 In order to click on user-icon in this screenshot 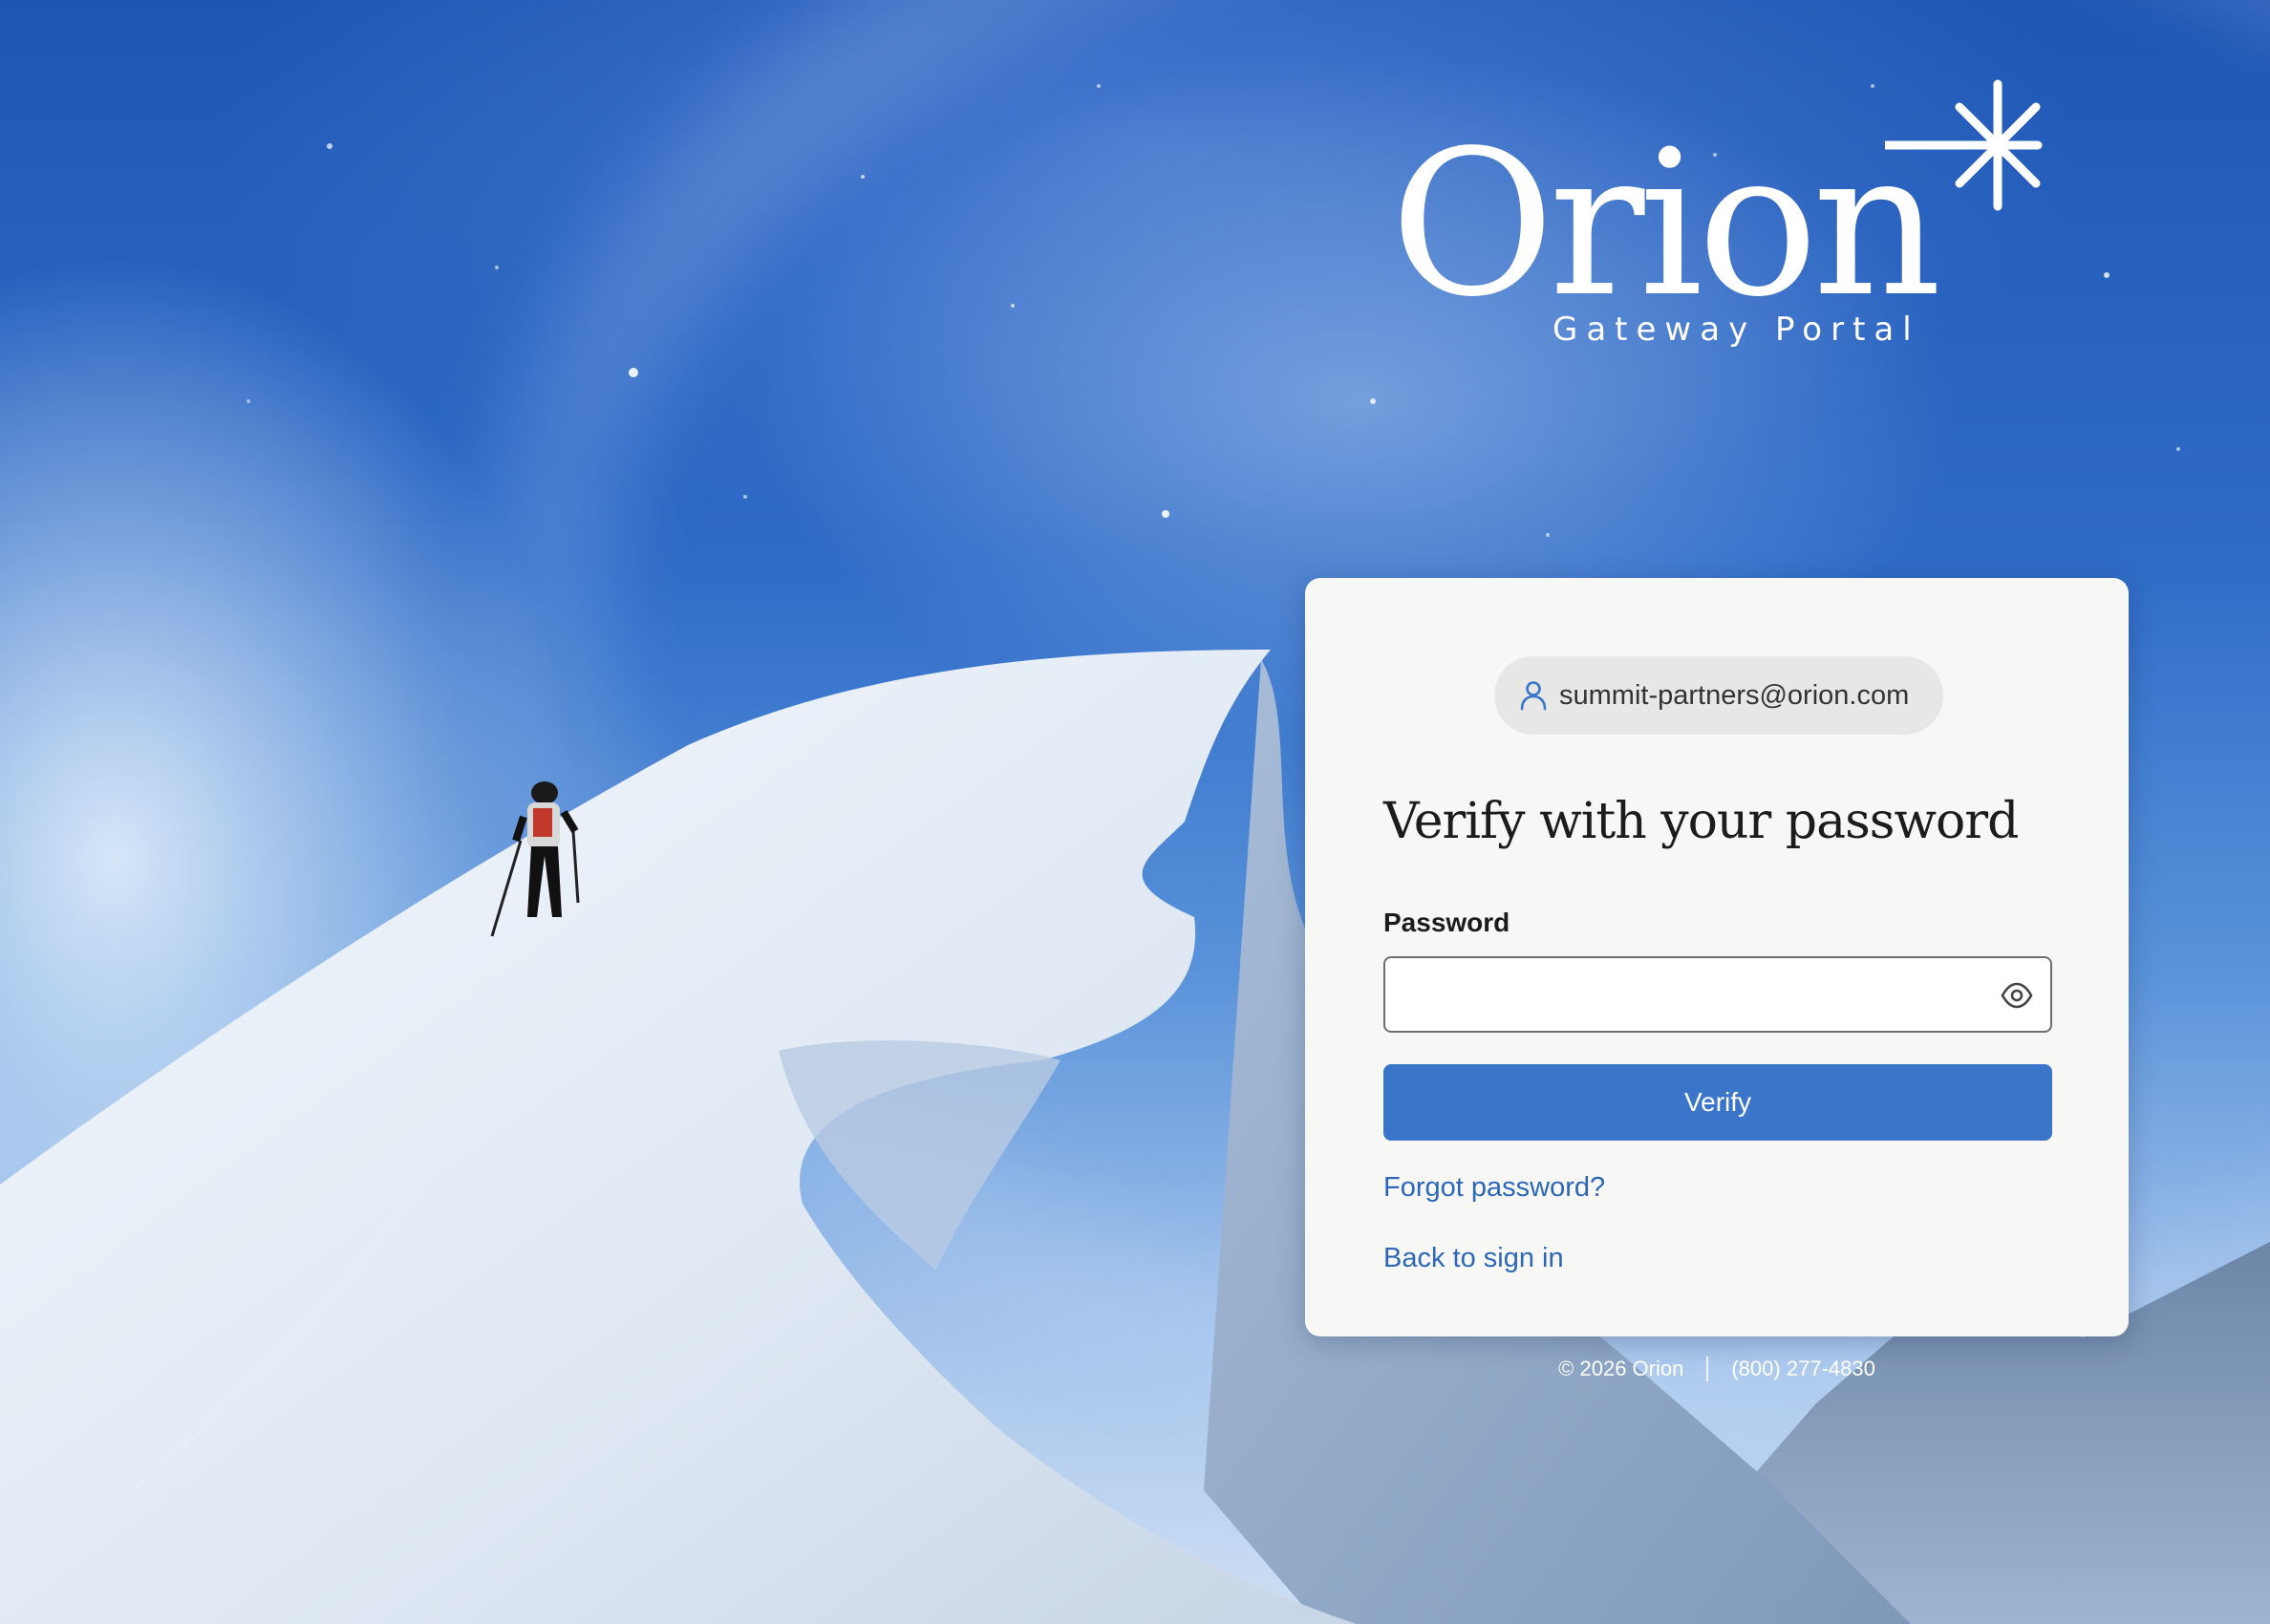, I will do `click(1533, 696)`.